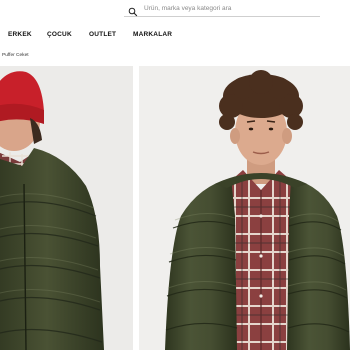 The height and width of the screenshot is (350, 350). What do you see at coordinates (232, 8) in the screenshot?
I see `search-input` at bounding box center [232, 8].